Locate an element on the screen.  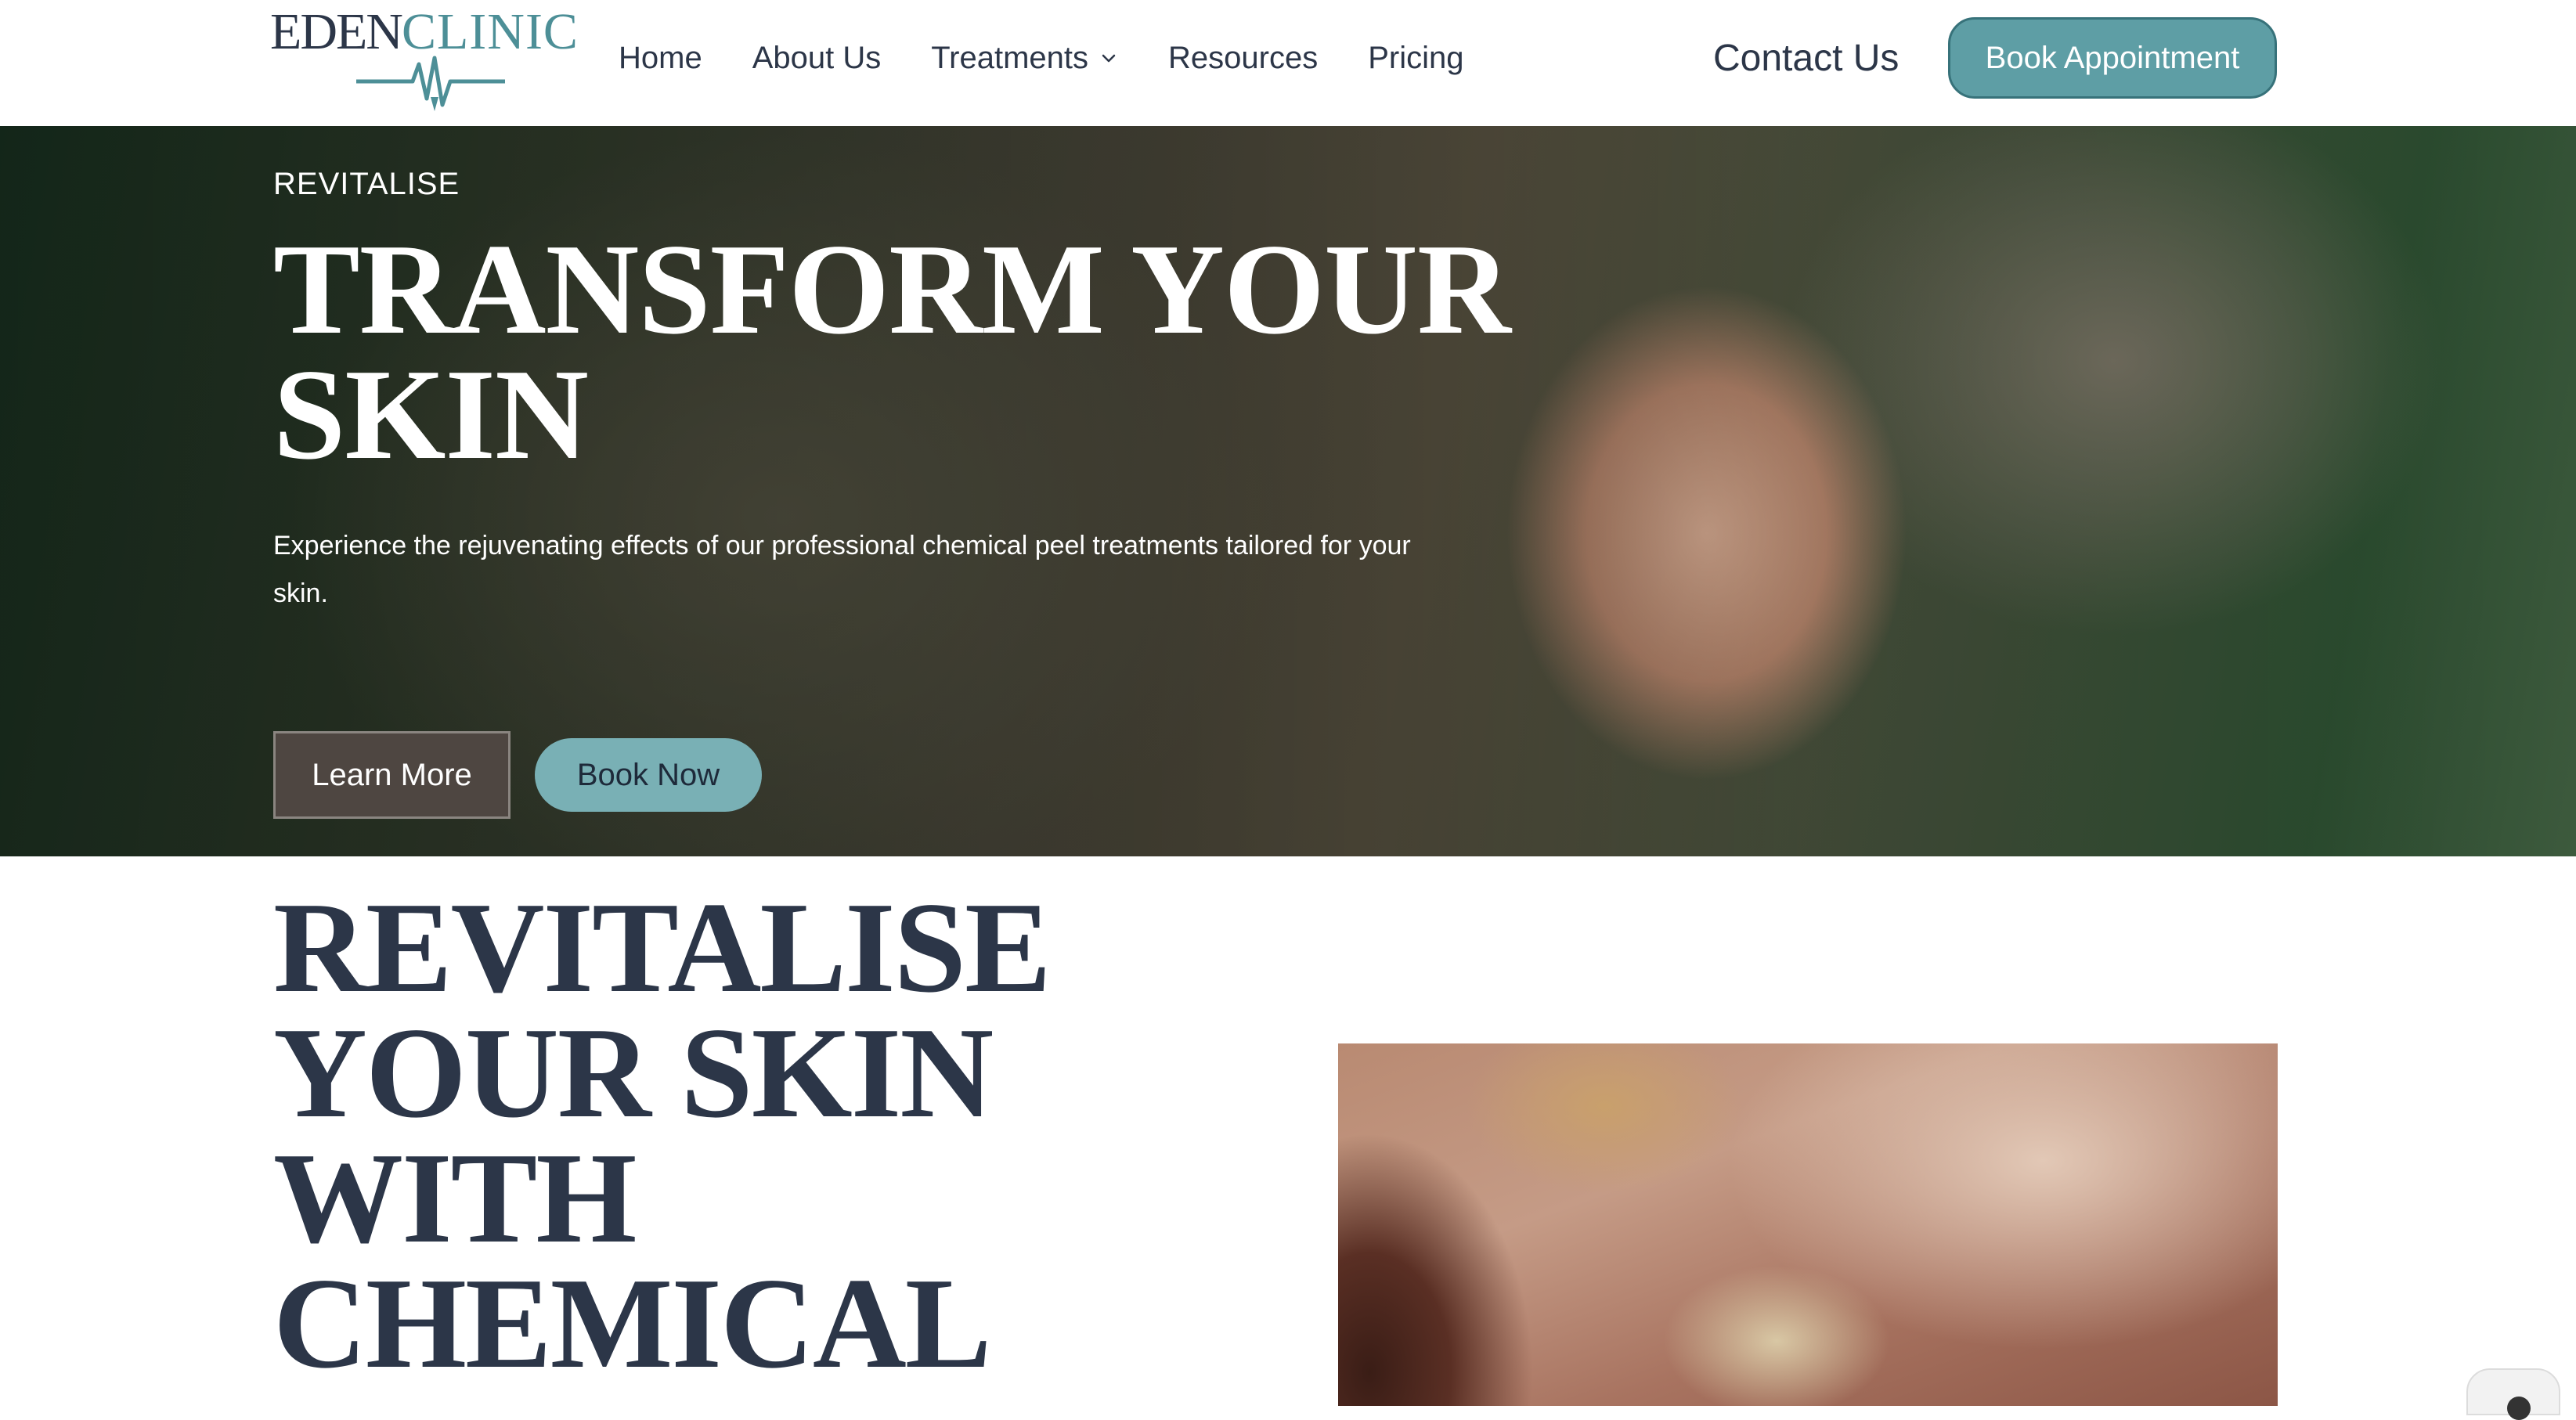
chat-widget-button is located at coordinates (2513, 1394).